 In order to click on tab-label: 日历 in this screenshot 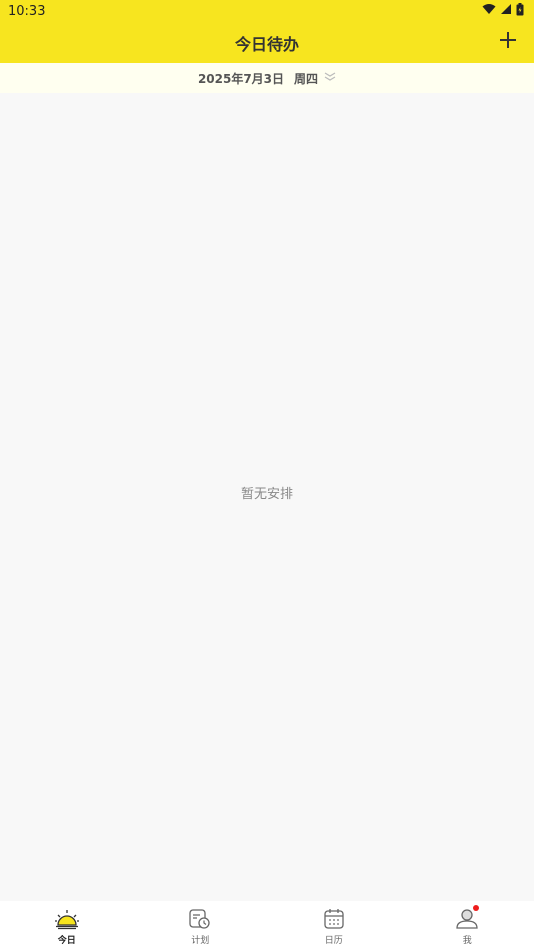, I will do `click(333, 941)`.